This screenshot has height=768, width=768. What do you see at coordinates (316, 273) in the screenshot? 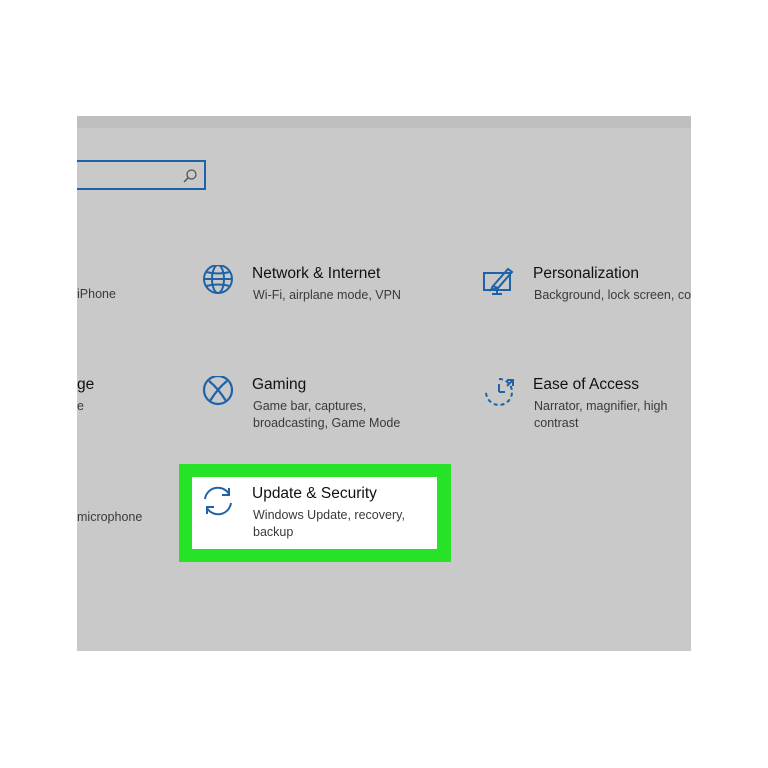
I see `tile-title: Network & Internet` at bounding box center [316, 273].